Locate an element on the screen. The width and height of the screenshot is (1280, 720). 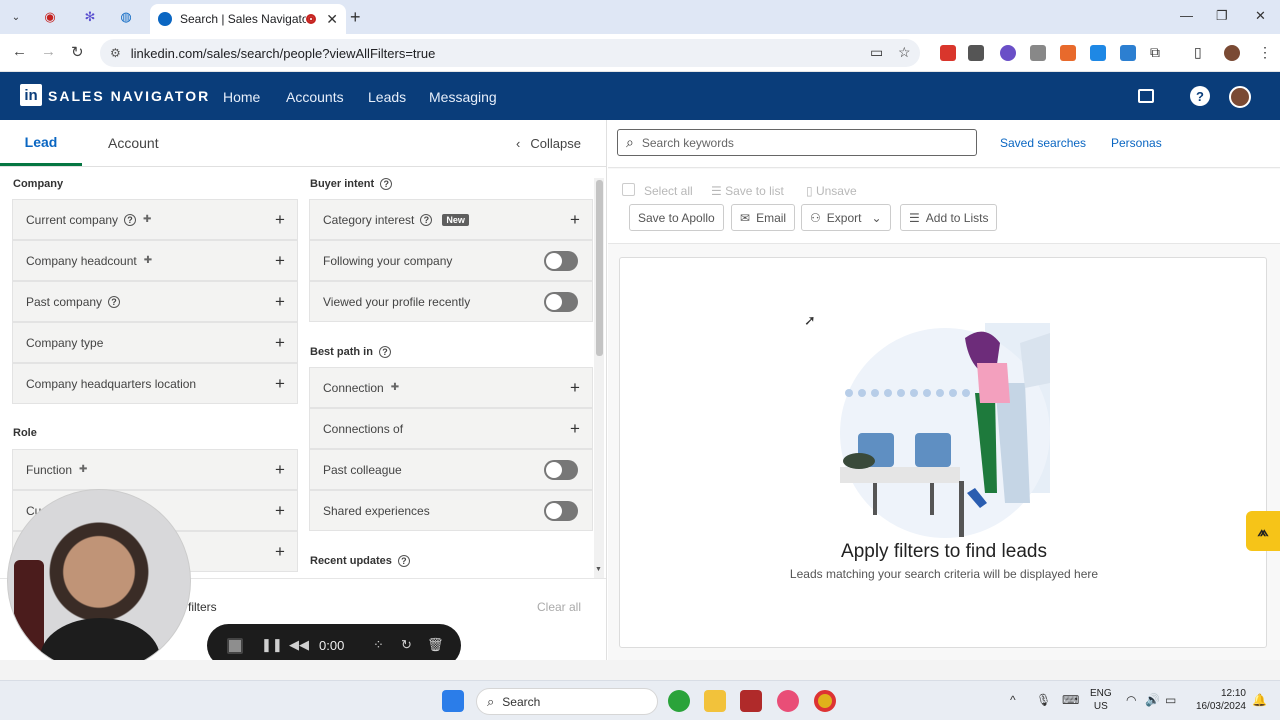
user-avatar is located at coordinates (1240, 97).